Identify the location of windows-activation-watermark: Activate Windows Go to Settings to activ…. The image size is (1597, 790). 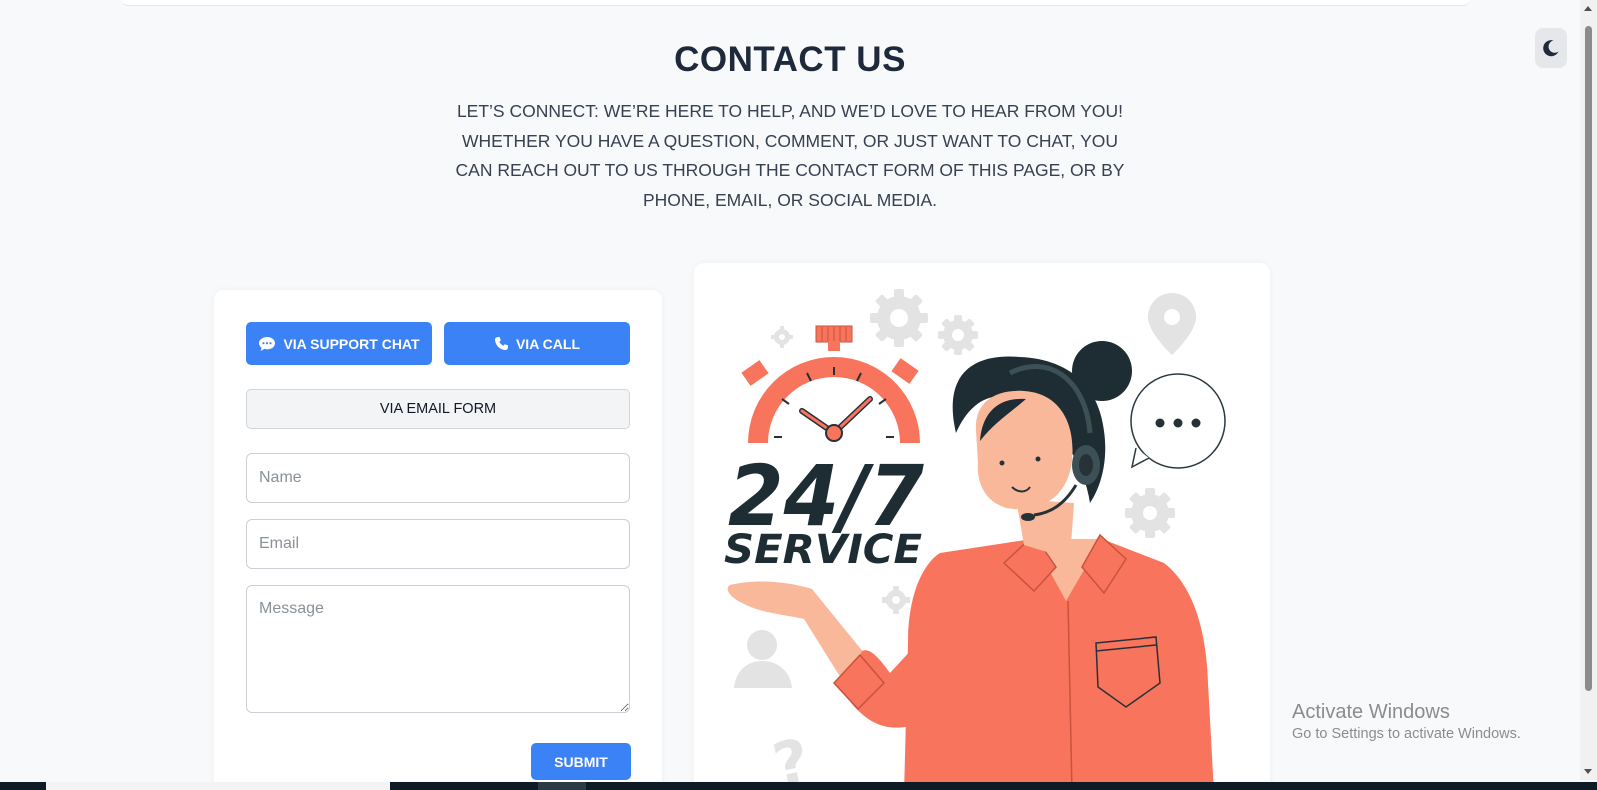
(1406, 722).